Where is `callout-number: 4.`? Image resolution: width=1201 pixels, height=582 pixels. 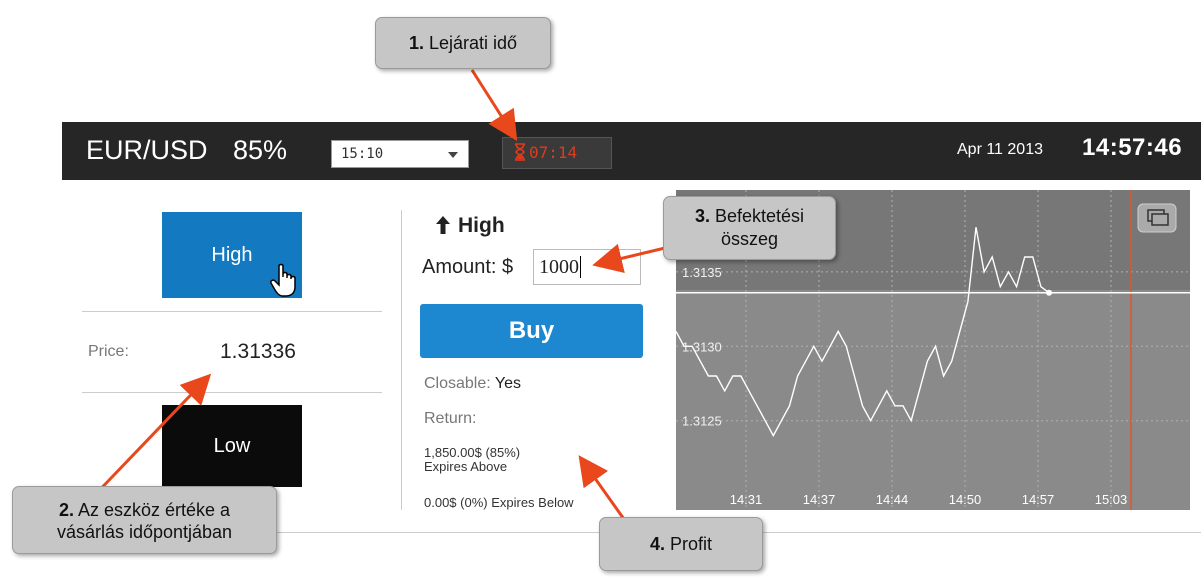 callout-number: 4. is located at coordinates (657, 544).